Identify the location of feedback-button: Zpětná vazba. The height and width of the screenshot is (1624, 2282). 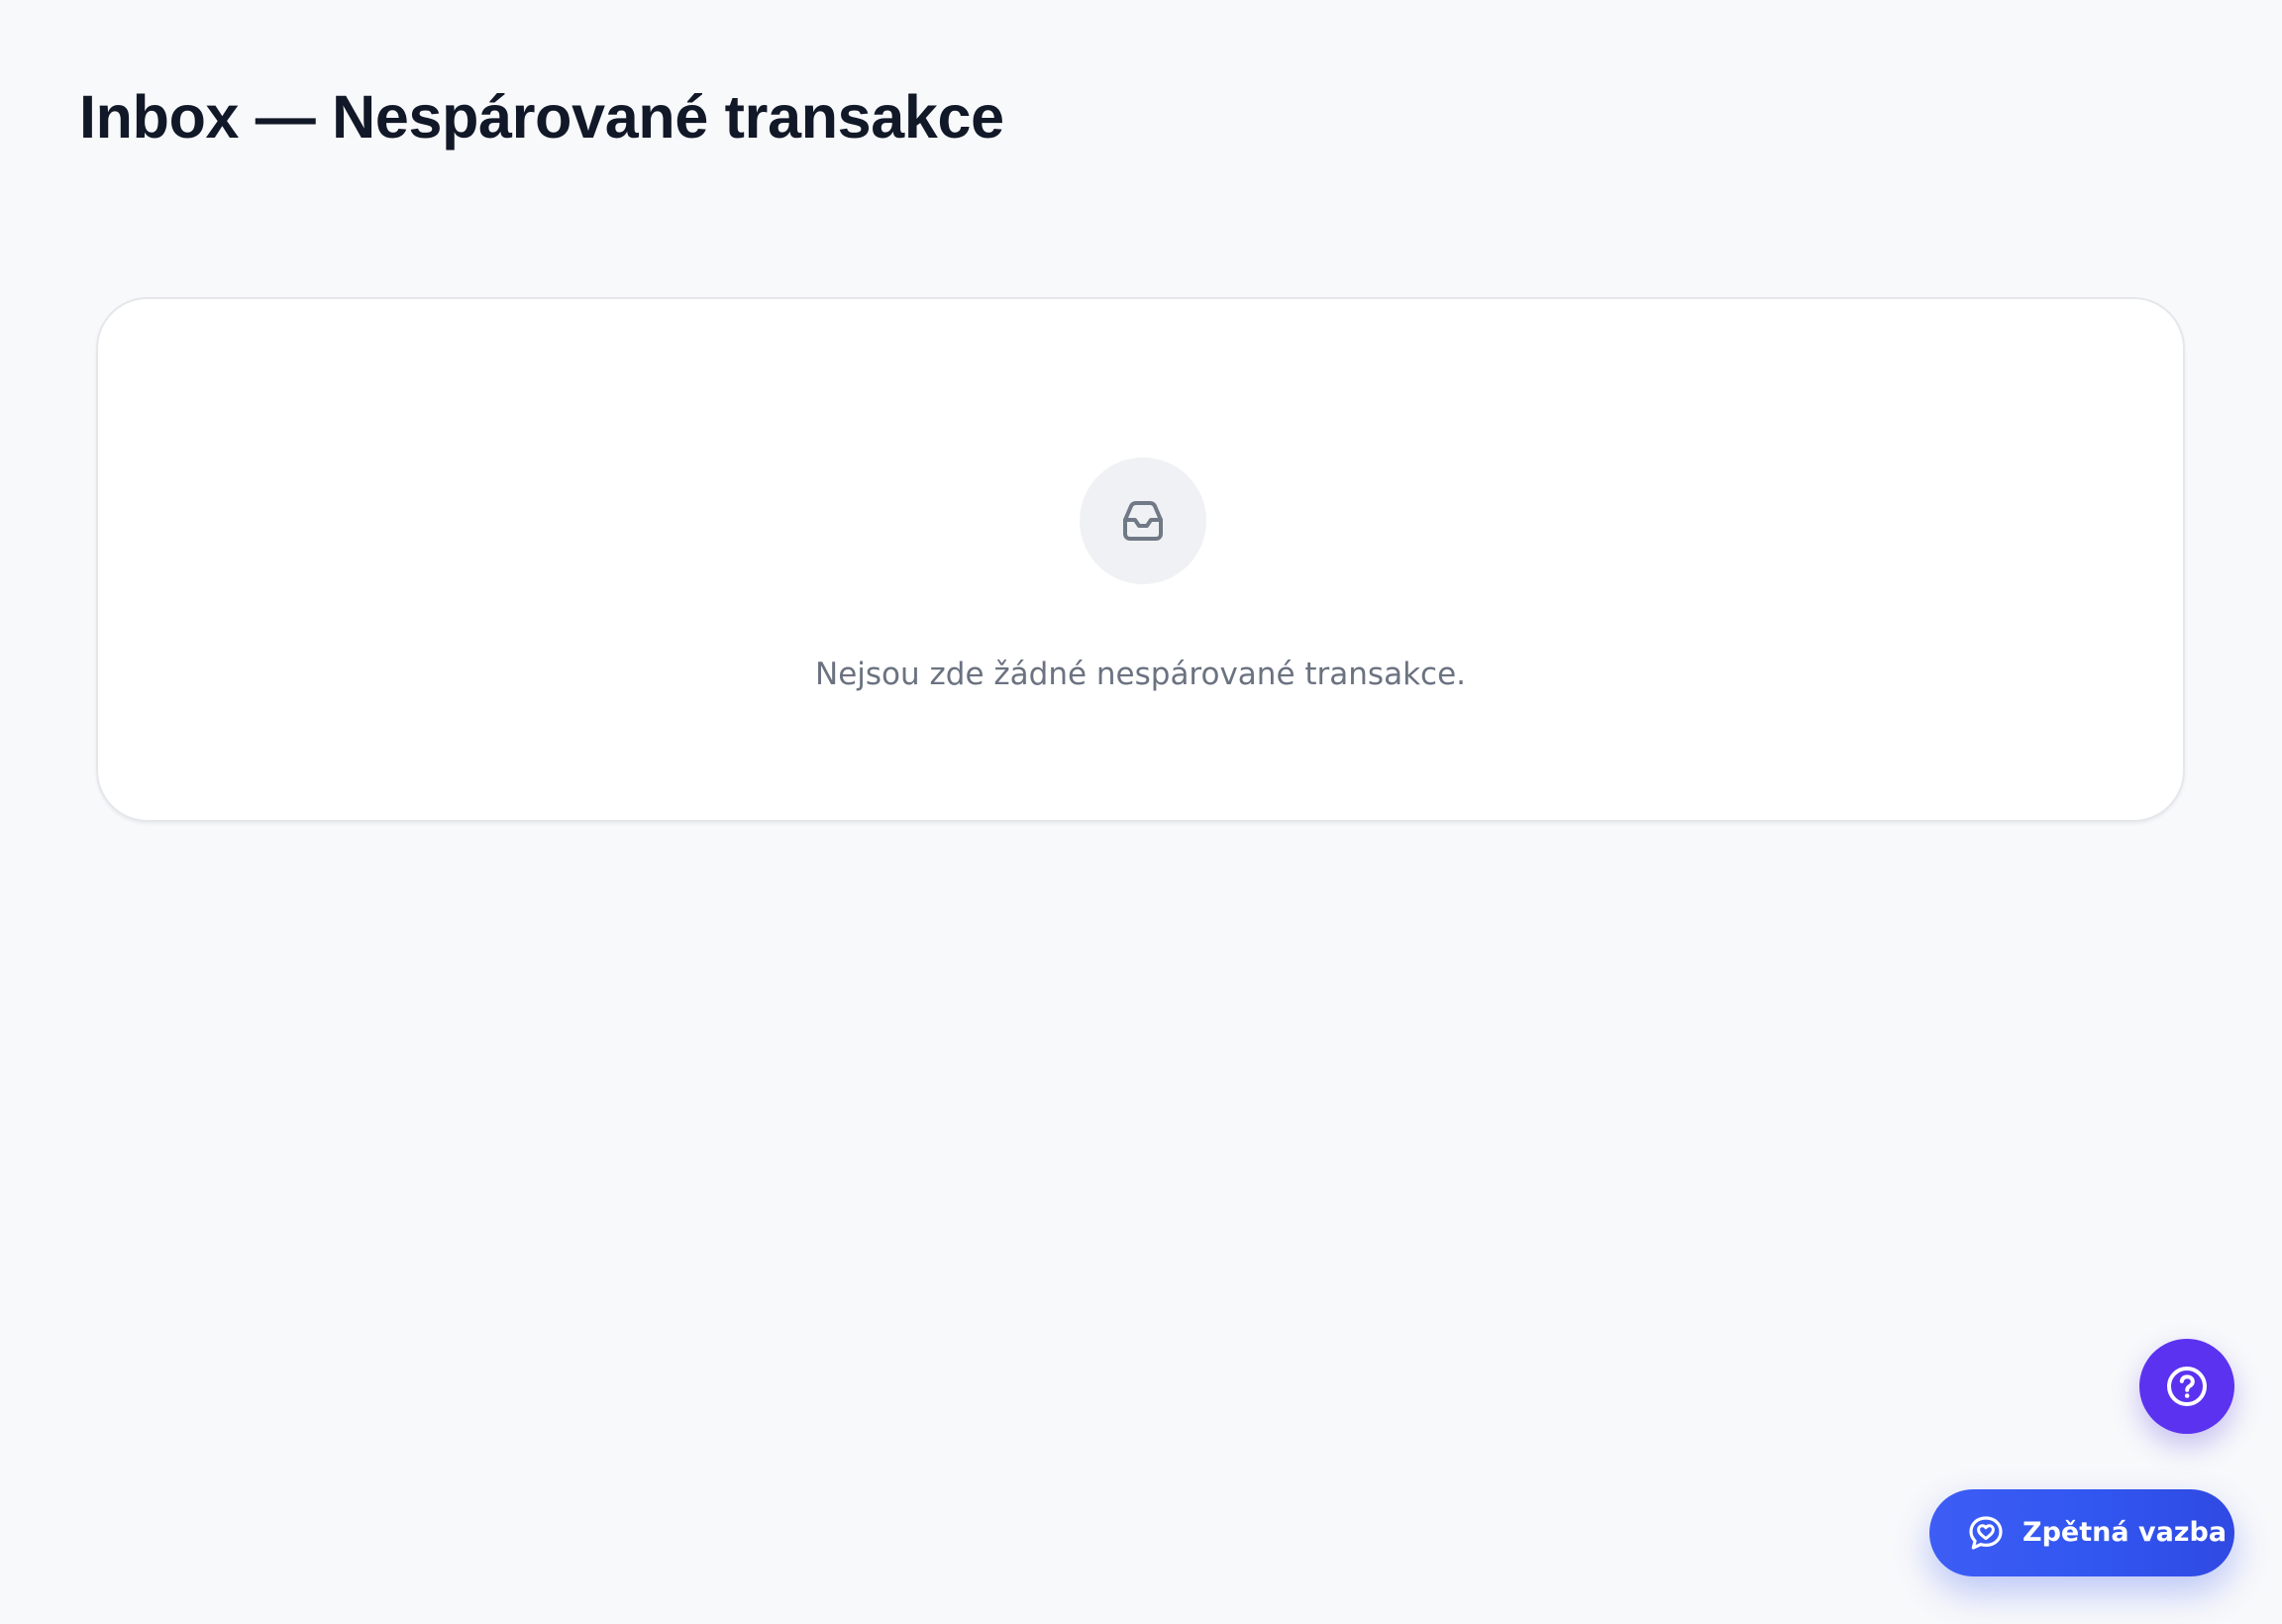
(2081, 1532).